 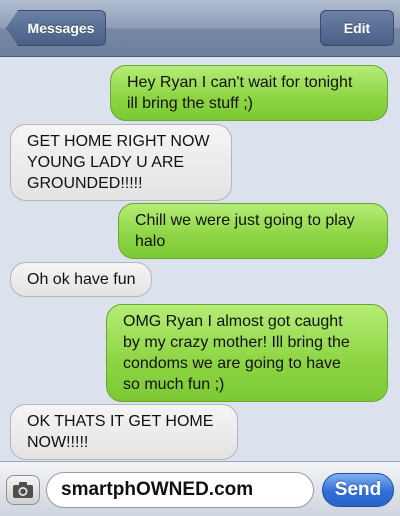 What do you see at coordinates (180, 490) in the screenshot?
I see `message-input: smartphOWNED.com` at bounding box center [180, 490].